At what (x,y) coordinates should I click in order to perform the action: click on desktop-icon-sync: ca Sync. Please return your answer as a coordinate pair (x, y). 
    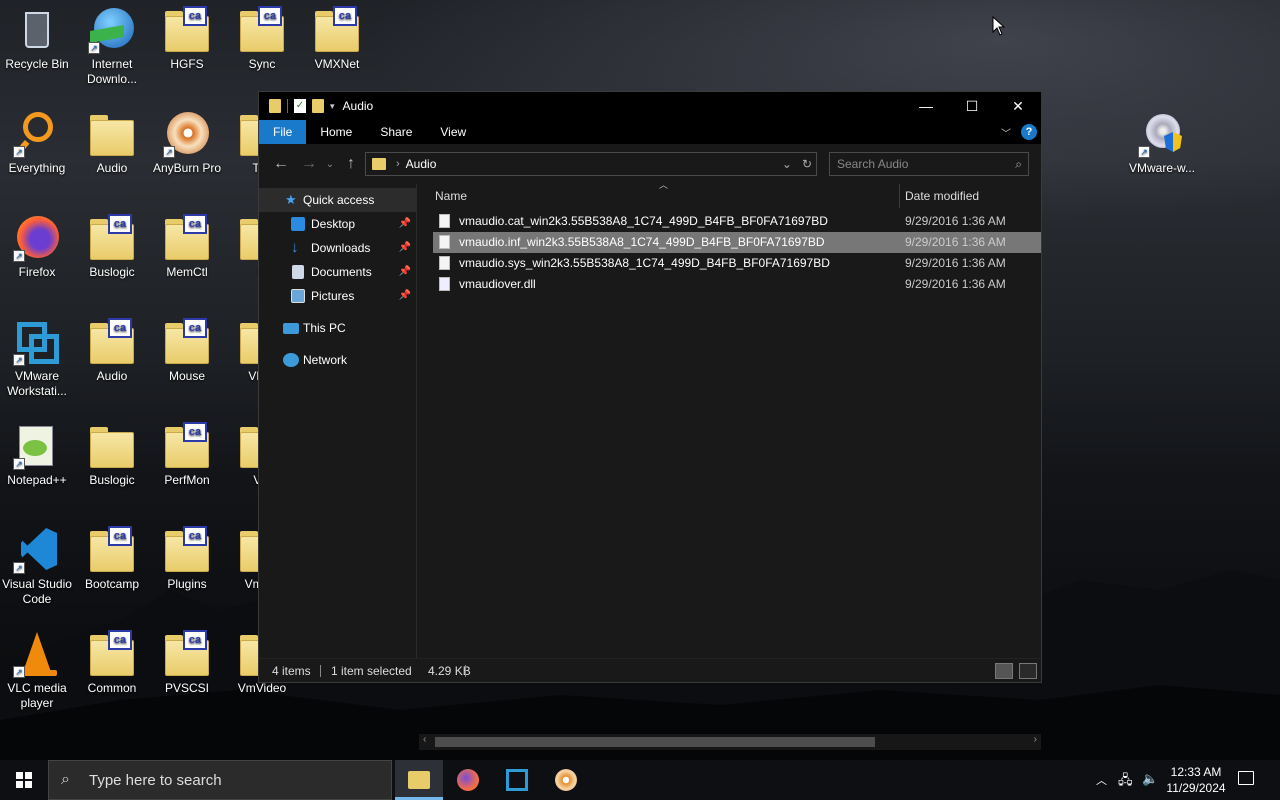
    Looking at the image, I should click on (262, 39).